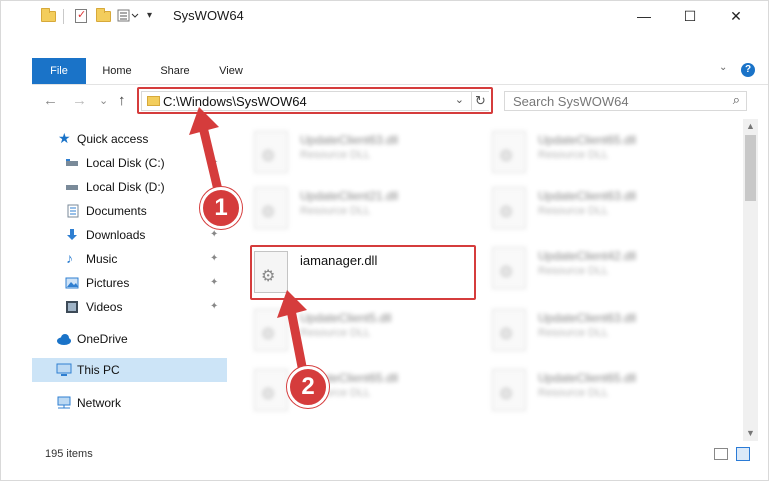 The image size is (769, 481). I want to click on step-2-badge: 2, so click(308, 387).